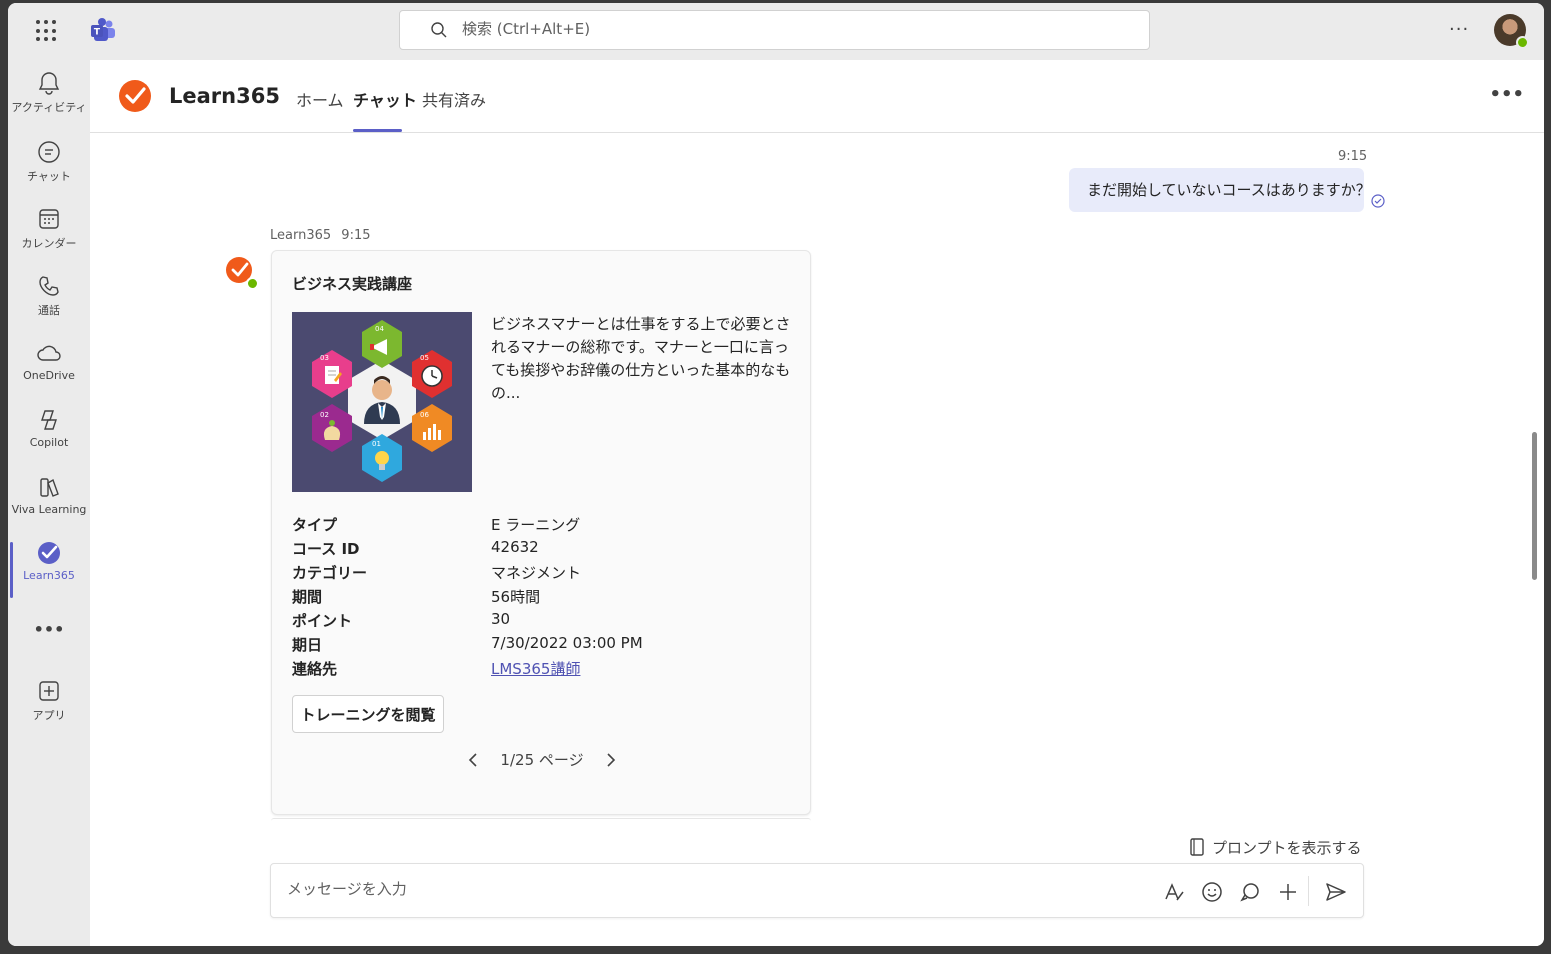 The image size is (1551, 954). What do you see at coordinates (1220, 190) in the screenshot?
I see `user-message-bubble: まだ開始していないコースはありますか？` at bounding box center [1220, 190].